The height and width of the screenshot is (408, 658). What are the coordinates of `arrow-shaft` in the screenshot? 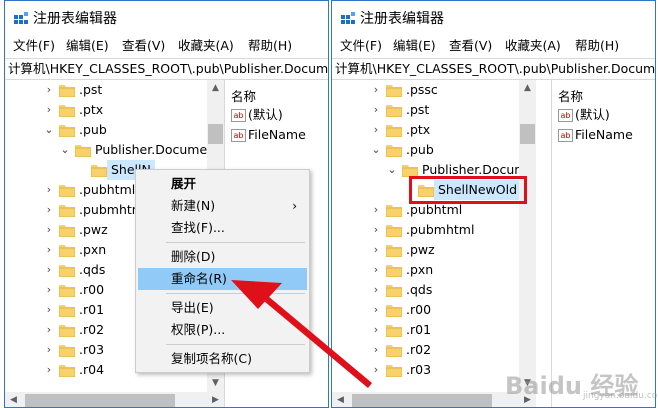 It's located at (315, 339).